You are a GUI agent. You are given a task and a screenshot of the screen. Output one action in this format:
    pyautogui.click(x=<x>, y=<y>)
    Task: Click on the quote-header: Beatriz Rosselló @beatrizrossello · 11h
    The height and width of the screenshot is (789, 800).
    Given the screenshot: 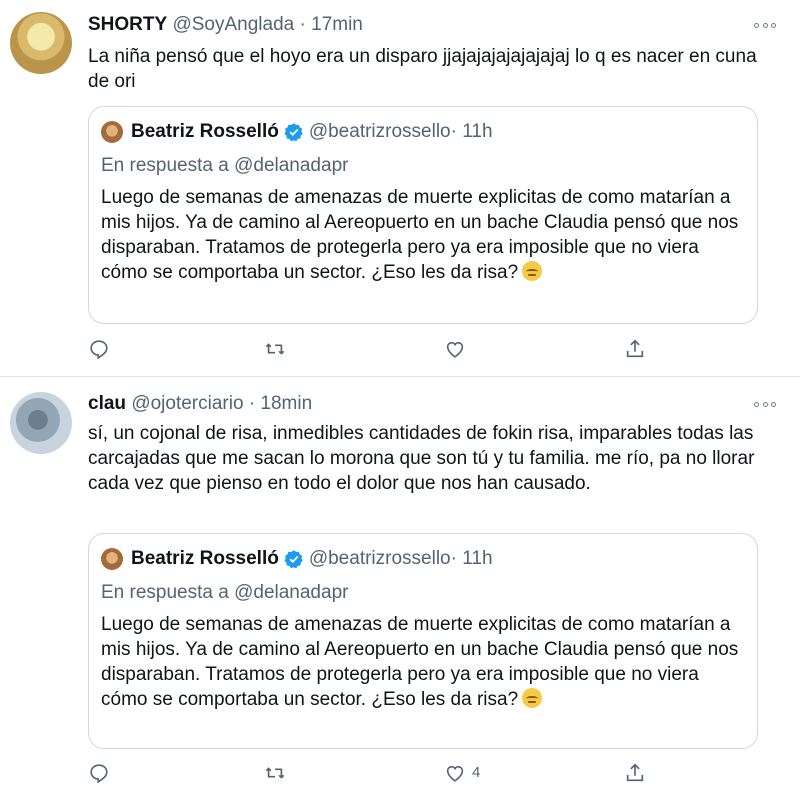 What is the action you would take?
    pyautogui.click(x=297, y=559)
    